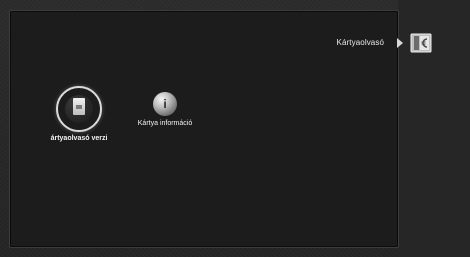 The image size is (470, 257). Describe the element at coordinates (165, 123) in the screenshot. I see `menu-item-label: Kártya információ` at that location.